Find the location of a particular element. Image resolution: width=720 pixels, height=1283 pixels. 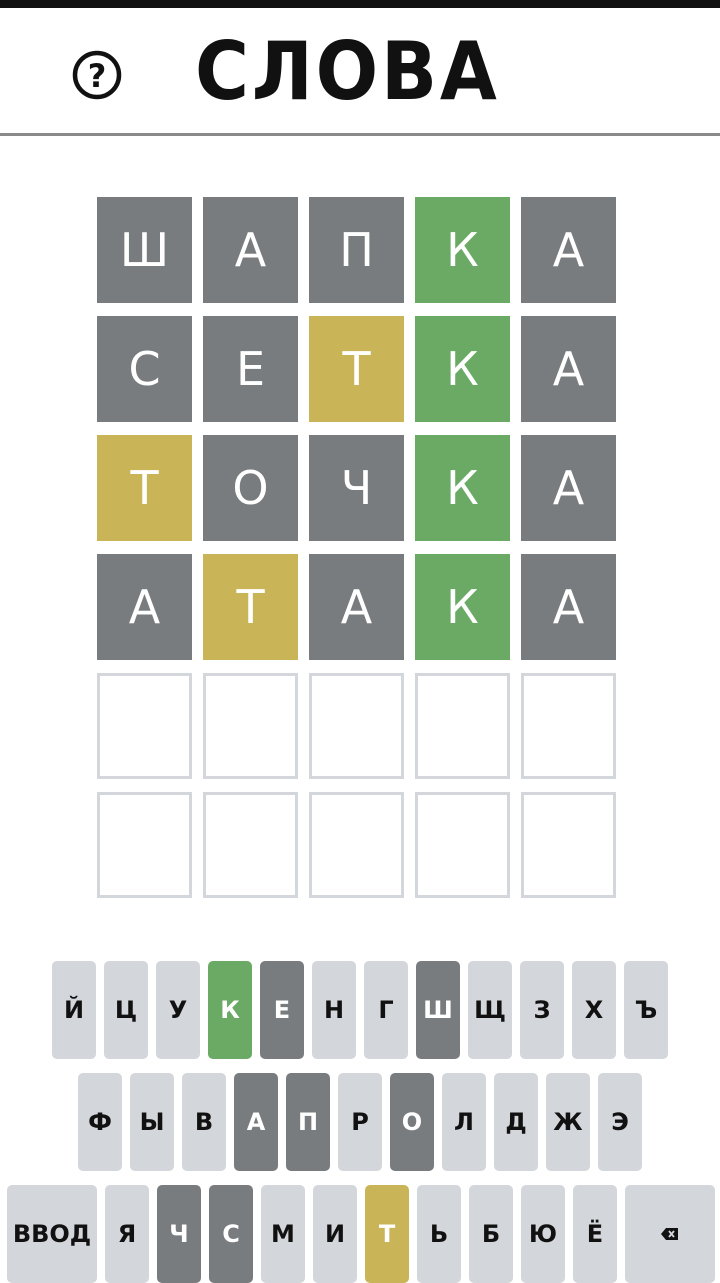

key-letter: Р is located at coordinates (360, 1122).